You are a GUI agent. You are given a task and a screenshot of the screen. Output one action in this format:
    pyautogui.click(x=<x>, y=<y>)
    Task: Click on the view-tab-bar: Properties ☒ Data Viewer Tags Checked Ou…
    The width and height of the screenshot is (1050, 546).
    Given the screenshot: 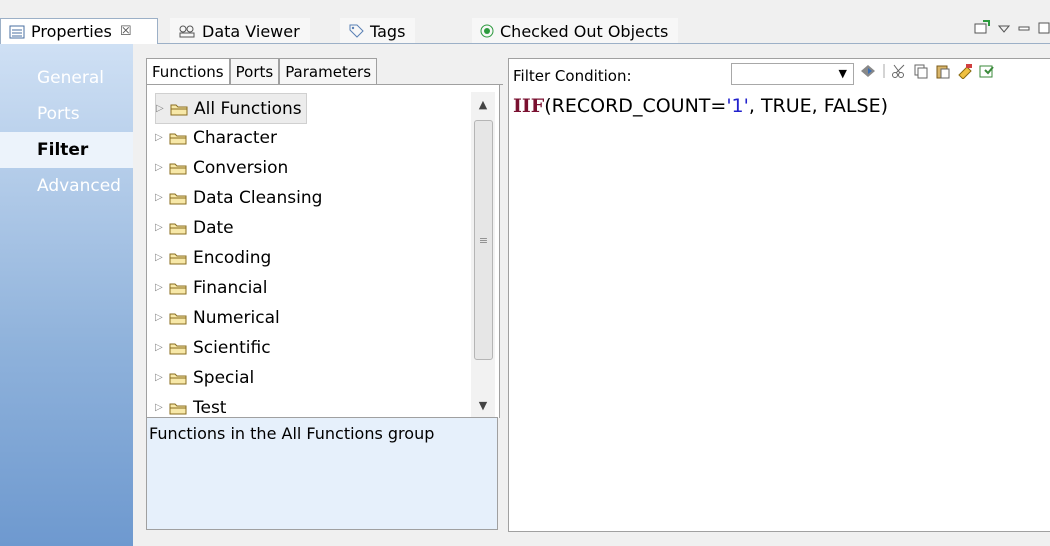 What is the action you would take?
    pyautogui.click(x=525, y=22)
    